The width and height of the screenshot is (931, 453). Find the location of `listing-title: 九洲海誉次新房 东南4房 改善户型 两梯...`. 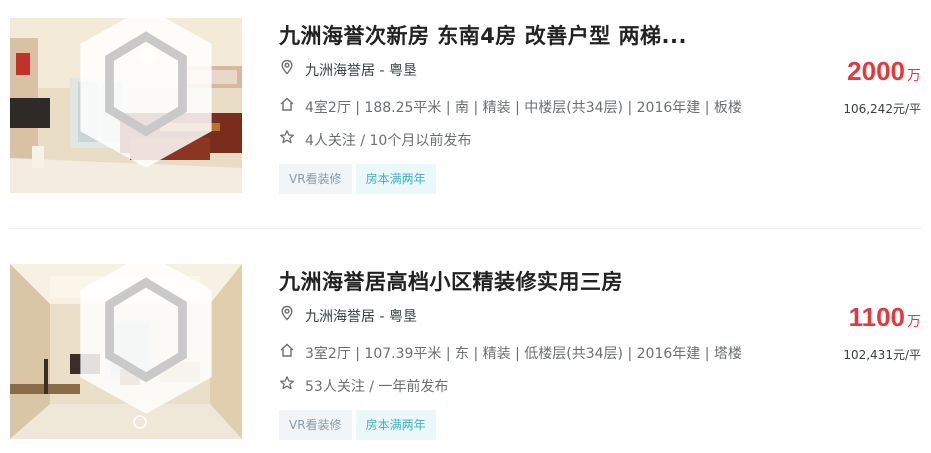

listing-title: 九洲海誉次新房 东南4房 改善户型 两梯... is located at coordinates (483, 35).